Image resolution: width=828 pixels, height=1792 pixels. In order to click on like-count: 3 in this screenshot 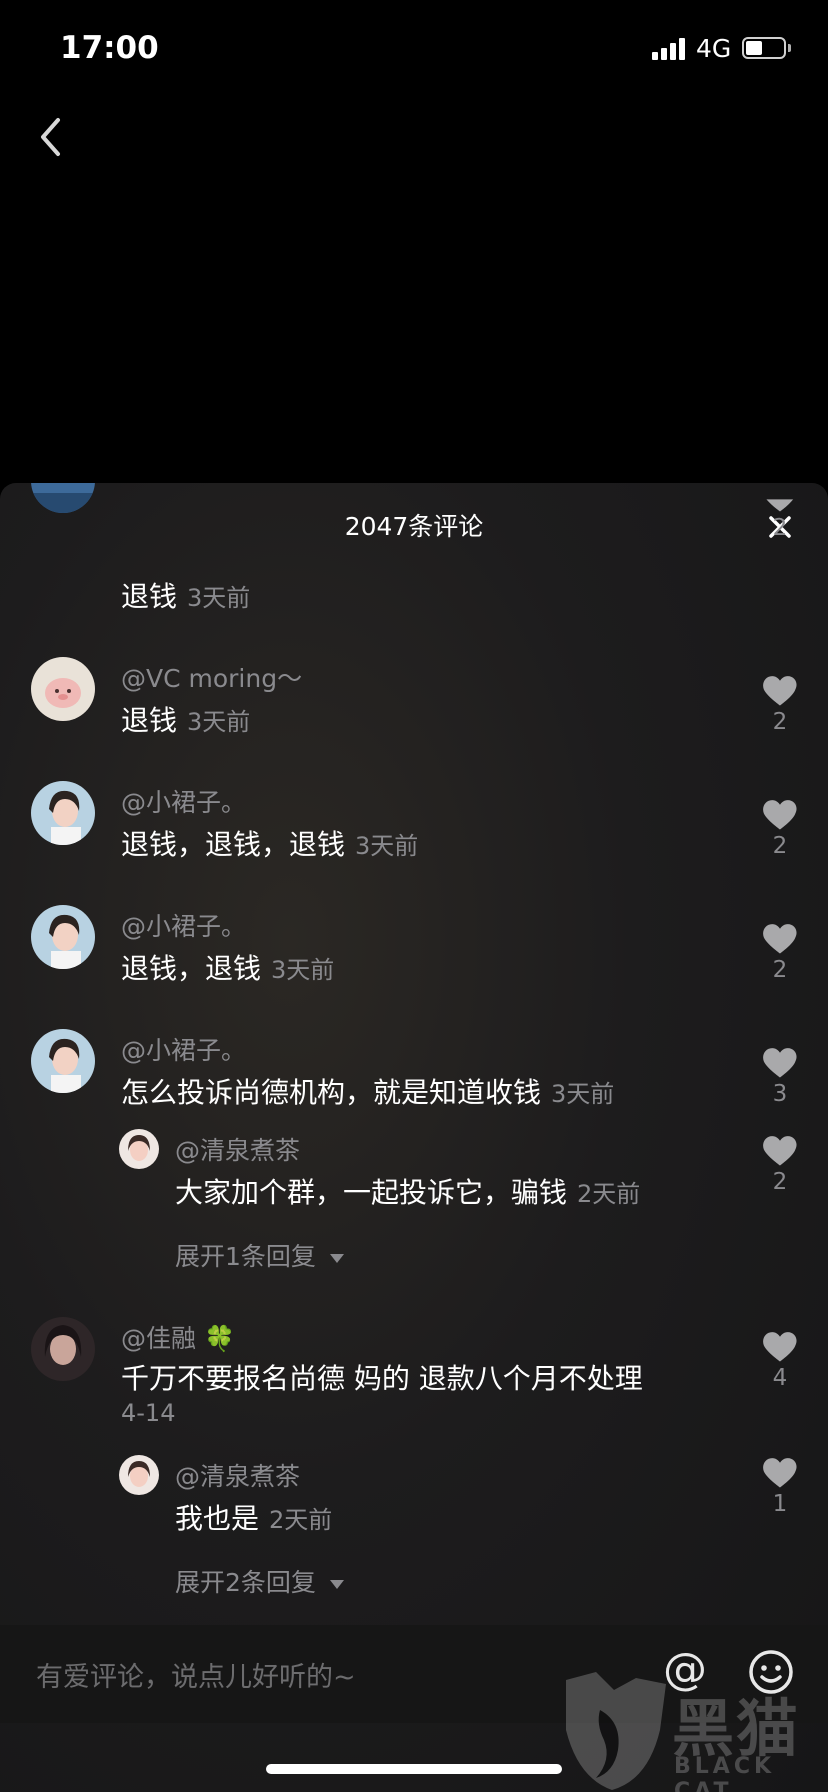, I will do `click(780, 1094)`.